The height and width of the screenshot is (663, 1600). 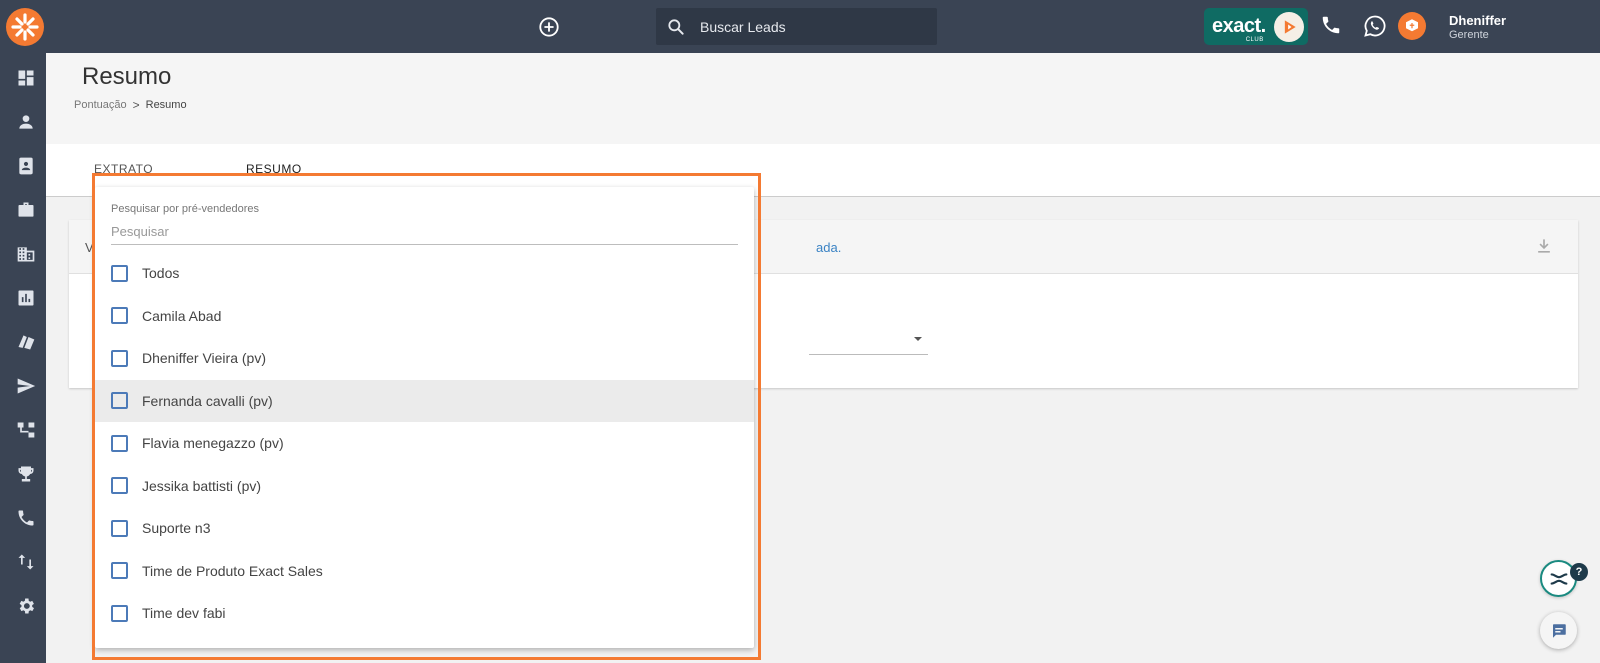 I want to click on exact-club-label: CLUB, so click(x=1254, y=40).